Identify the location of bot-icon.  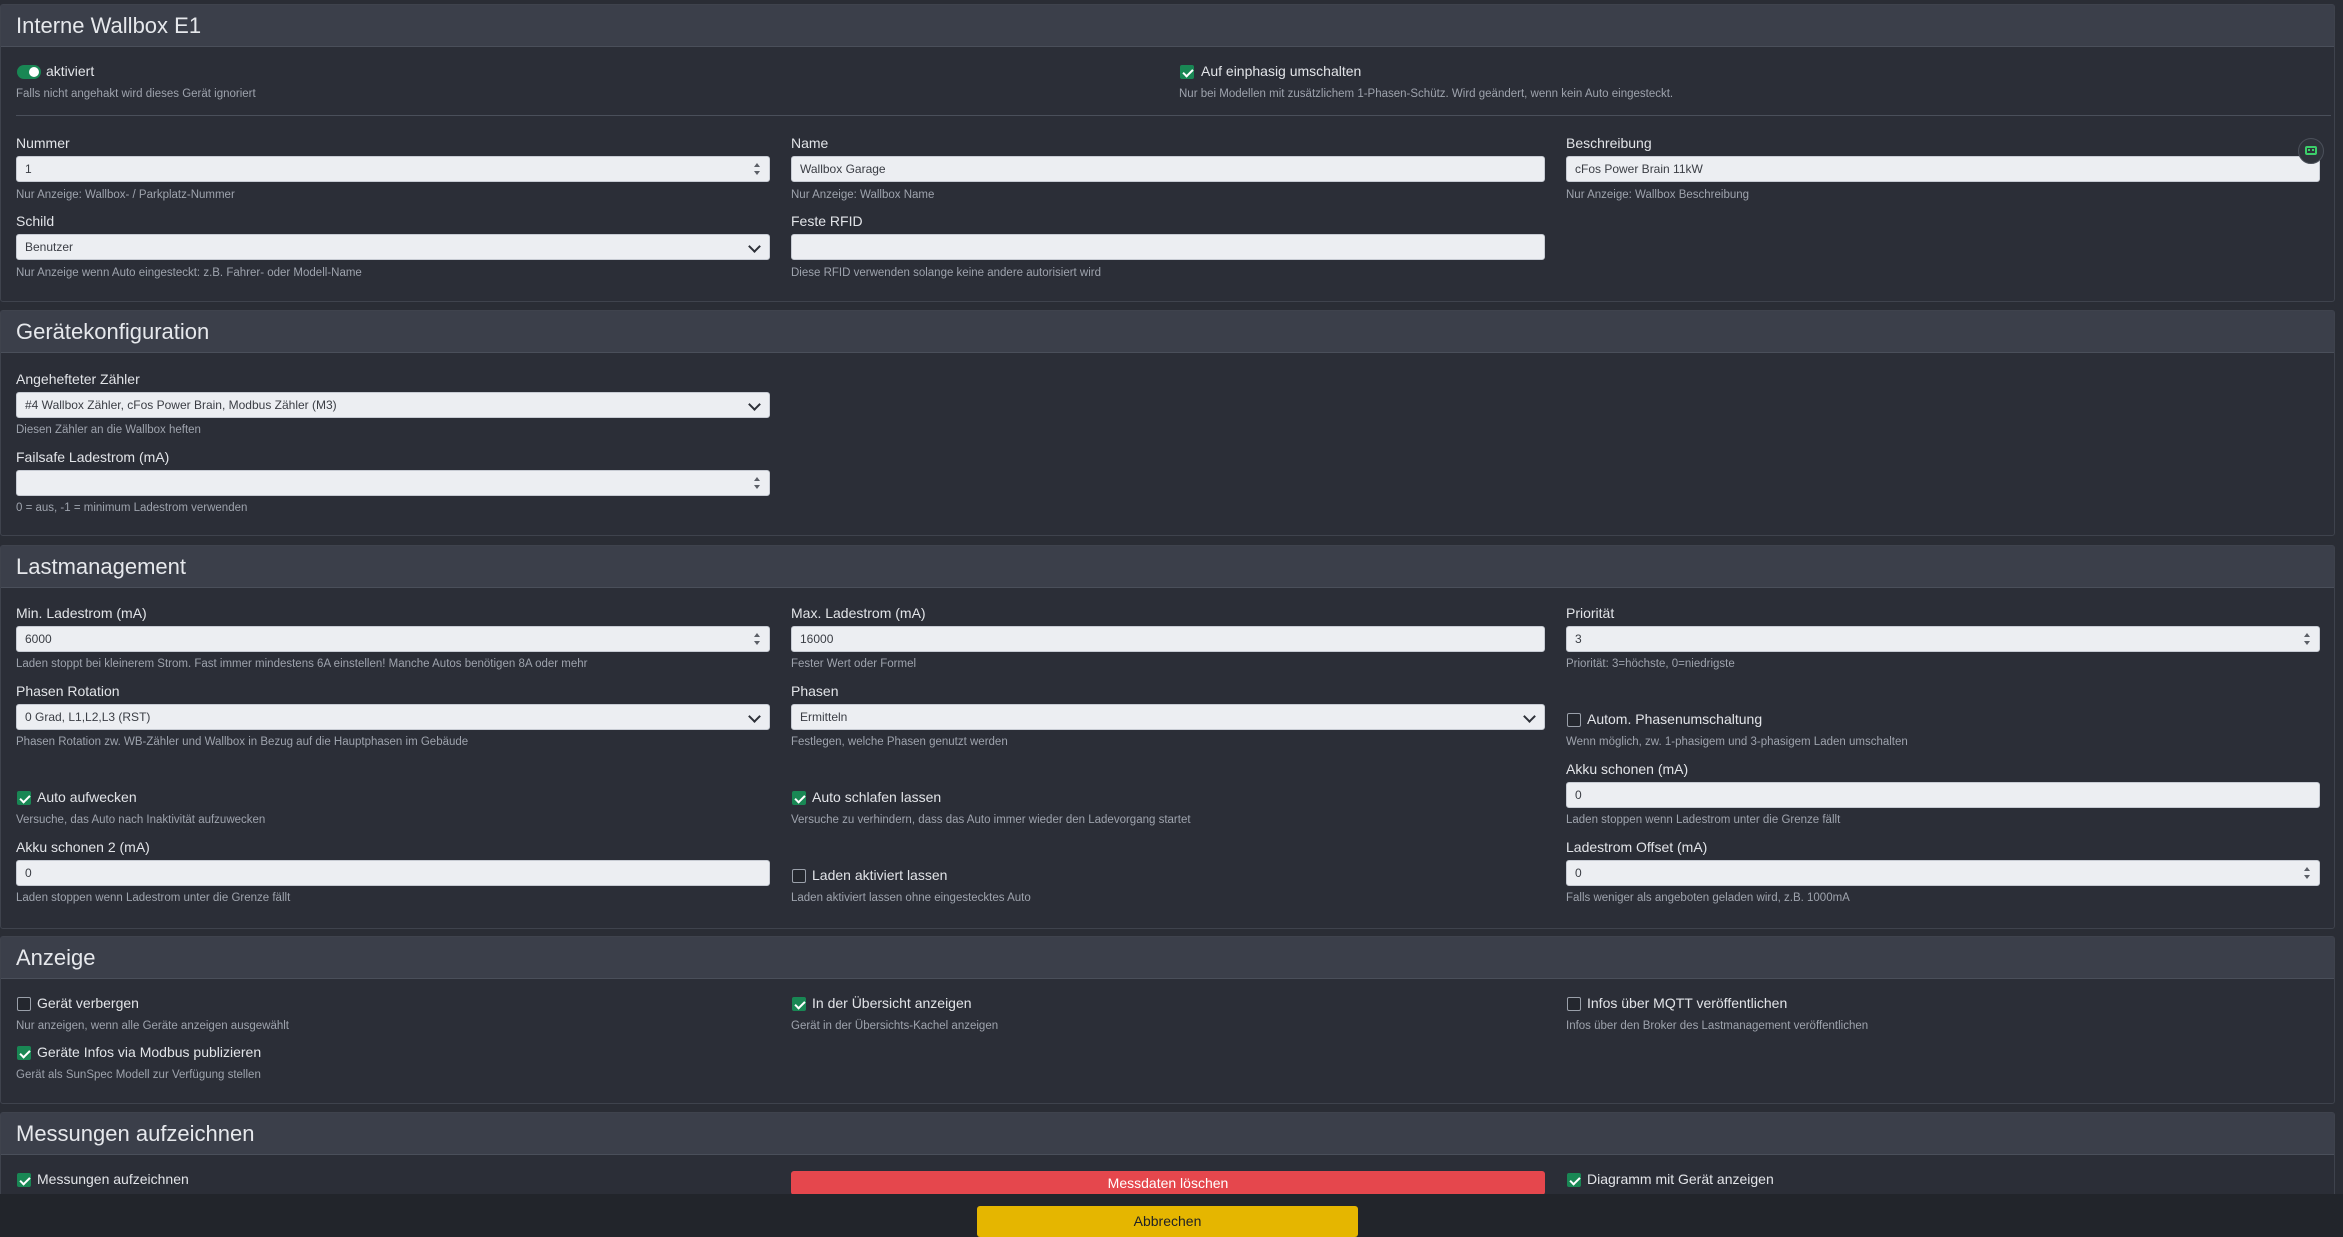
(2311, 151).